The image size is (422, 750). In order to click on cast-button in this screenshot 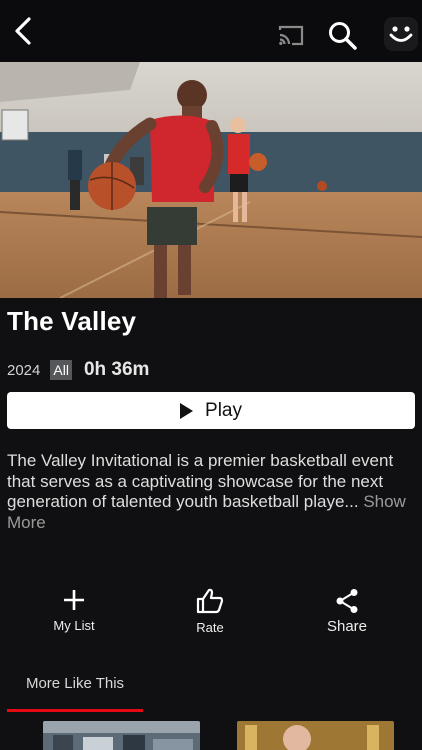, I will do `click(292, 36)`.